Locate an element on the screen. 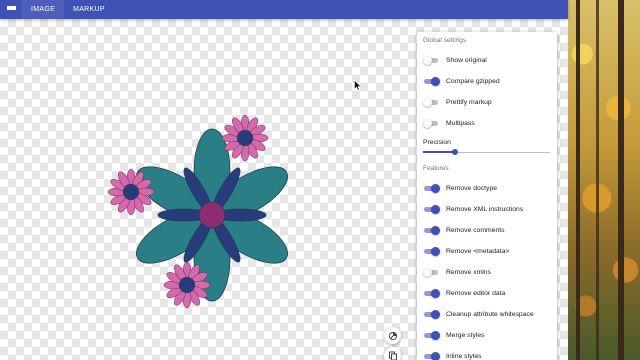 This screenshot has height=360, width=640. feature-merge-styles: Merge styles is located at coordinates (454, 335).